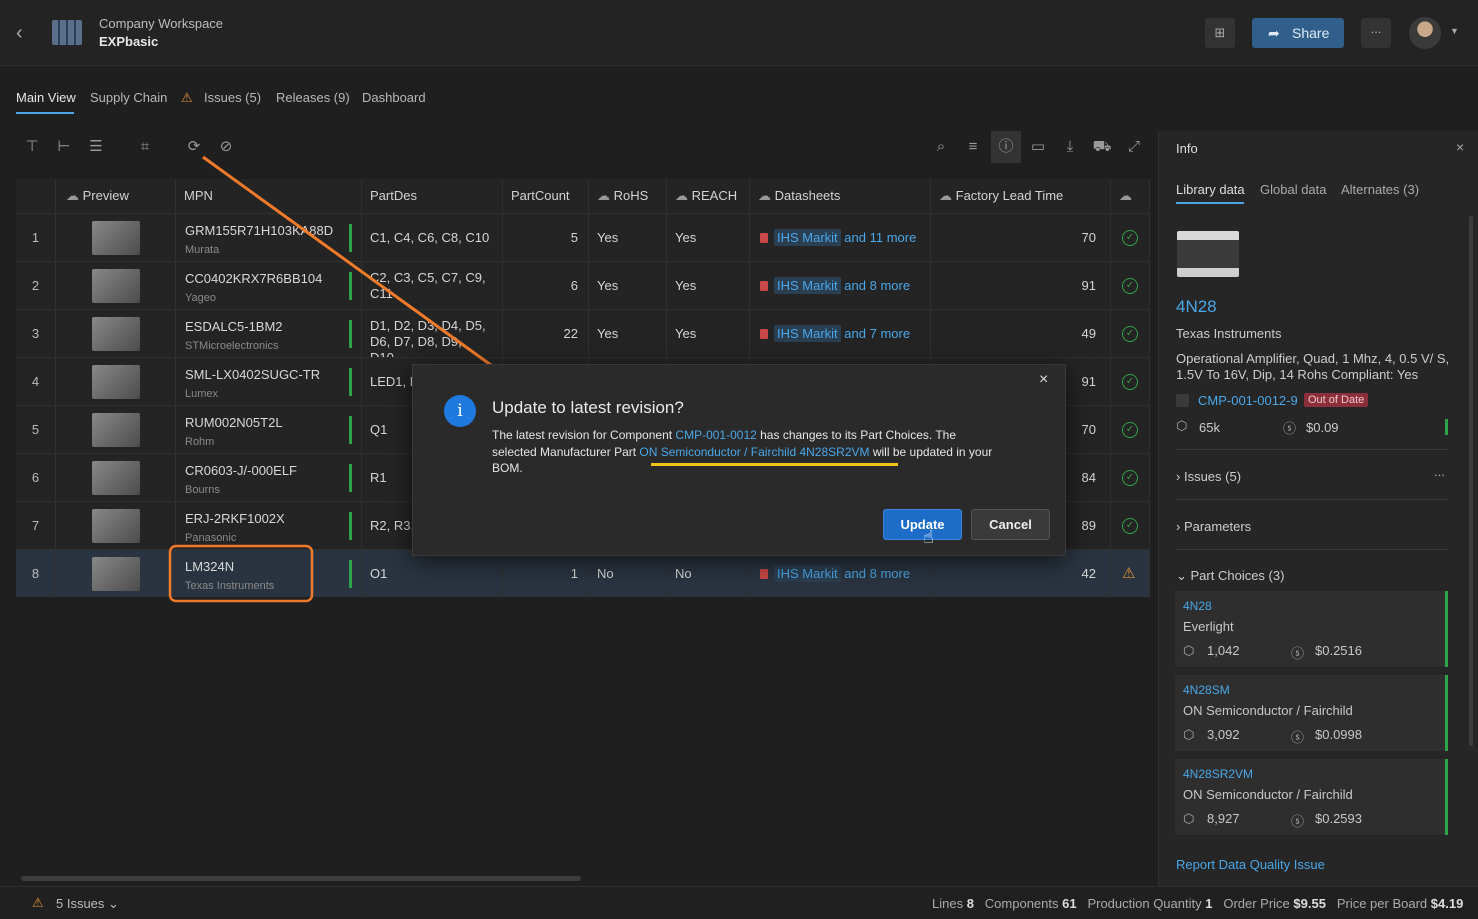 This screenshot has height=919, width=1478. What do you see at coordinates (1223, 818) in the screenshot?
I see `choice-stock: 8,927` at bounding box center [1223, 818].